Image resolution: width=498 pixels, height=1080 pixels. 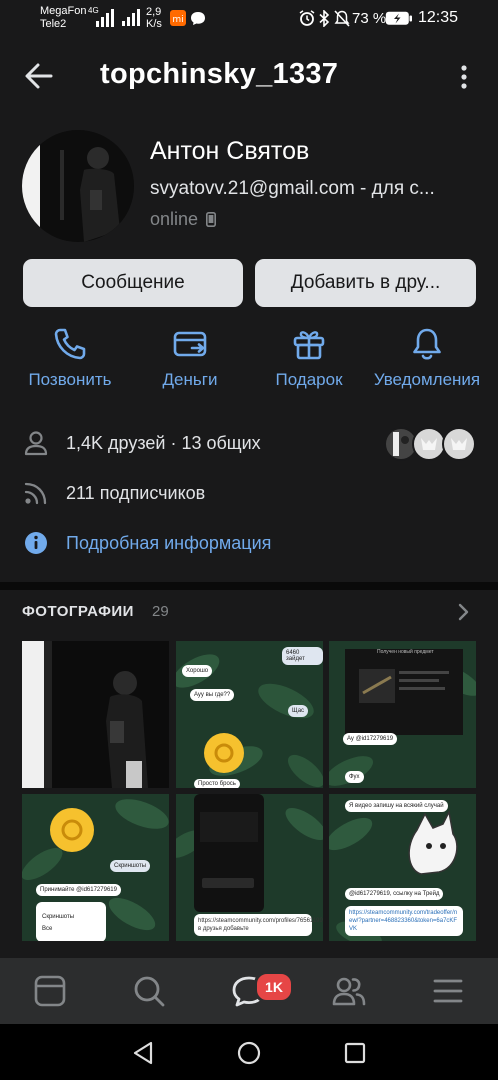 I want to click on call-action: Позвонить, so click(x=70, y=358).